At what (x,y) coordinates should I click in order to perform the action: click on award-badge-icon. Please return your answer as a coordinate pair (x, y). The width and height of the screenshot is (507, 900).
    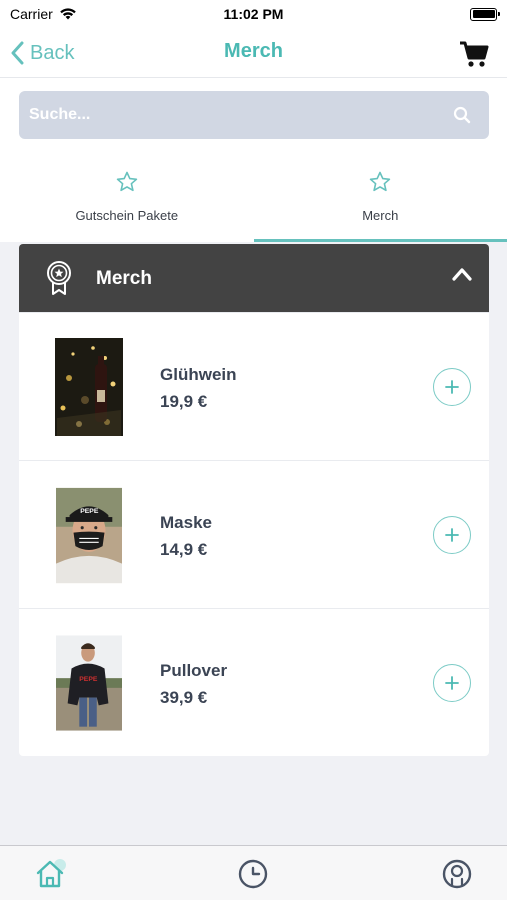
    Looking at the image, I should click on (59, 278).